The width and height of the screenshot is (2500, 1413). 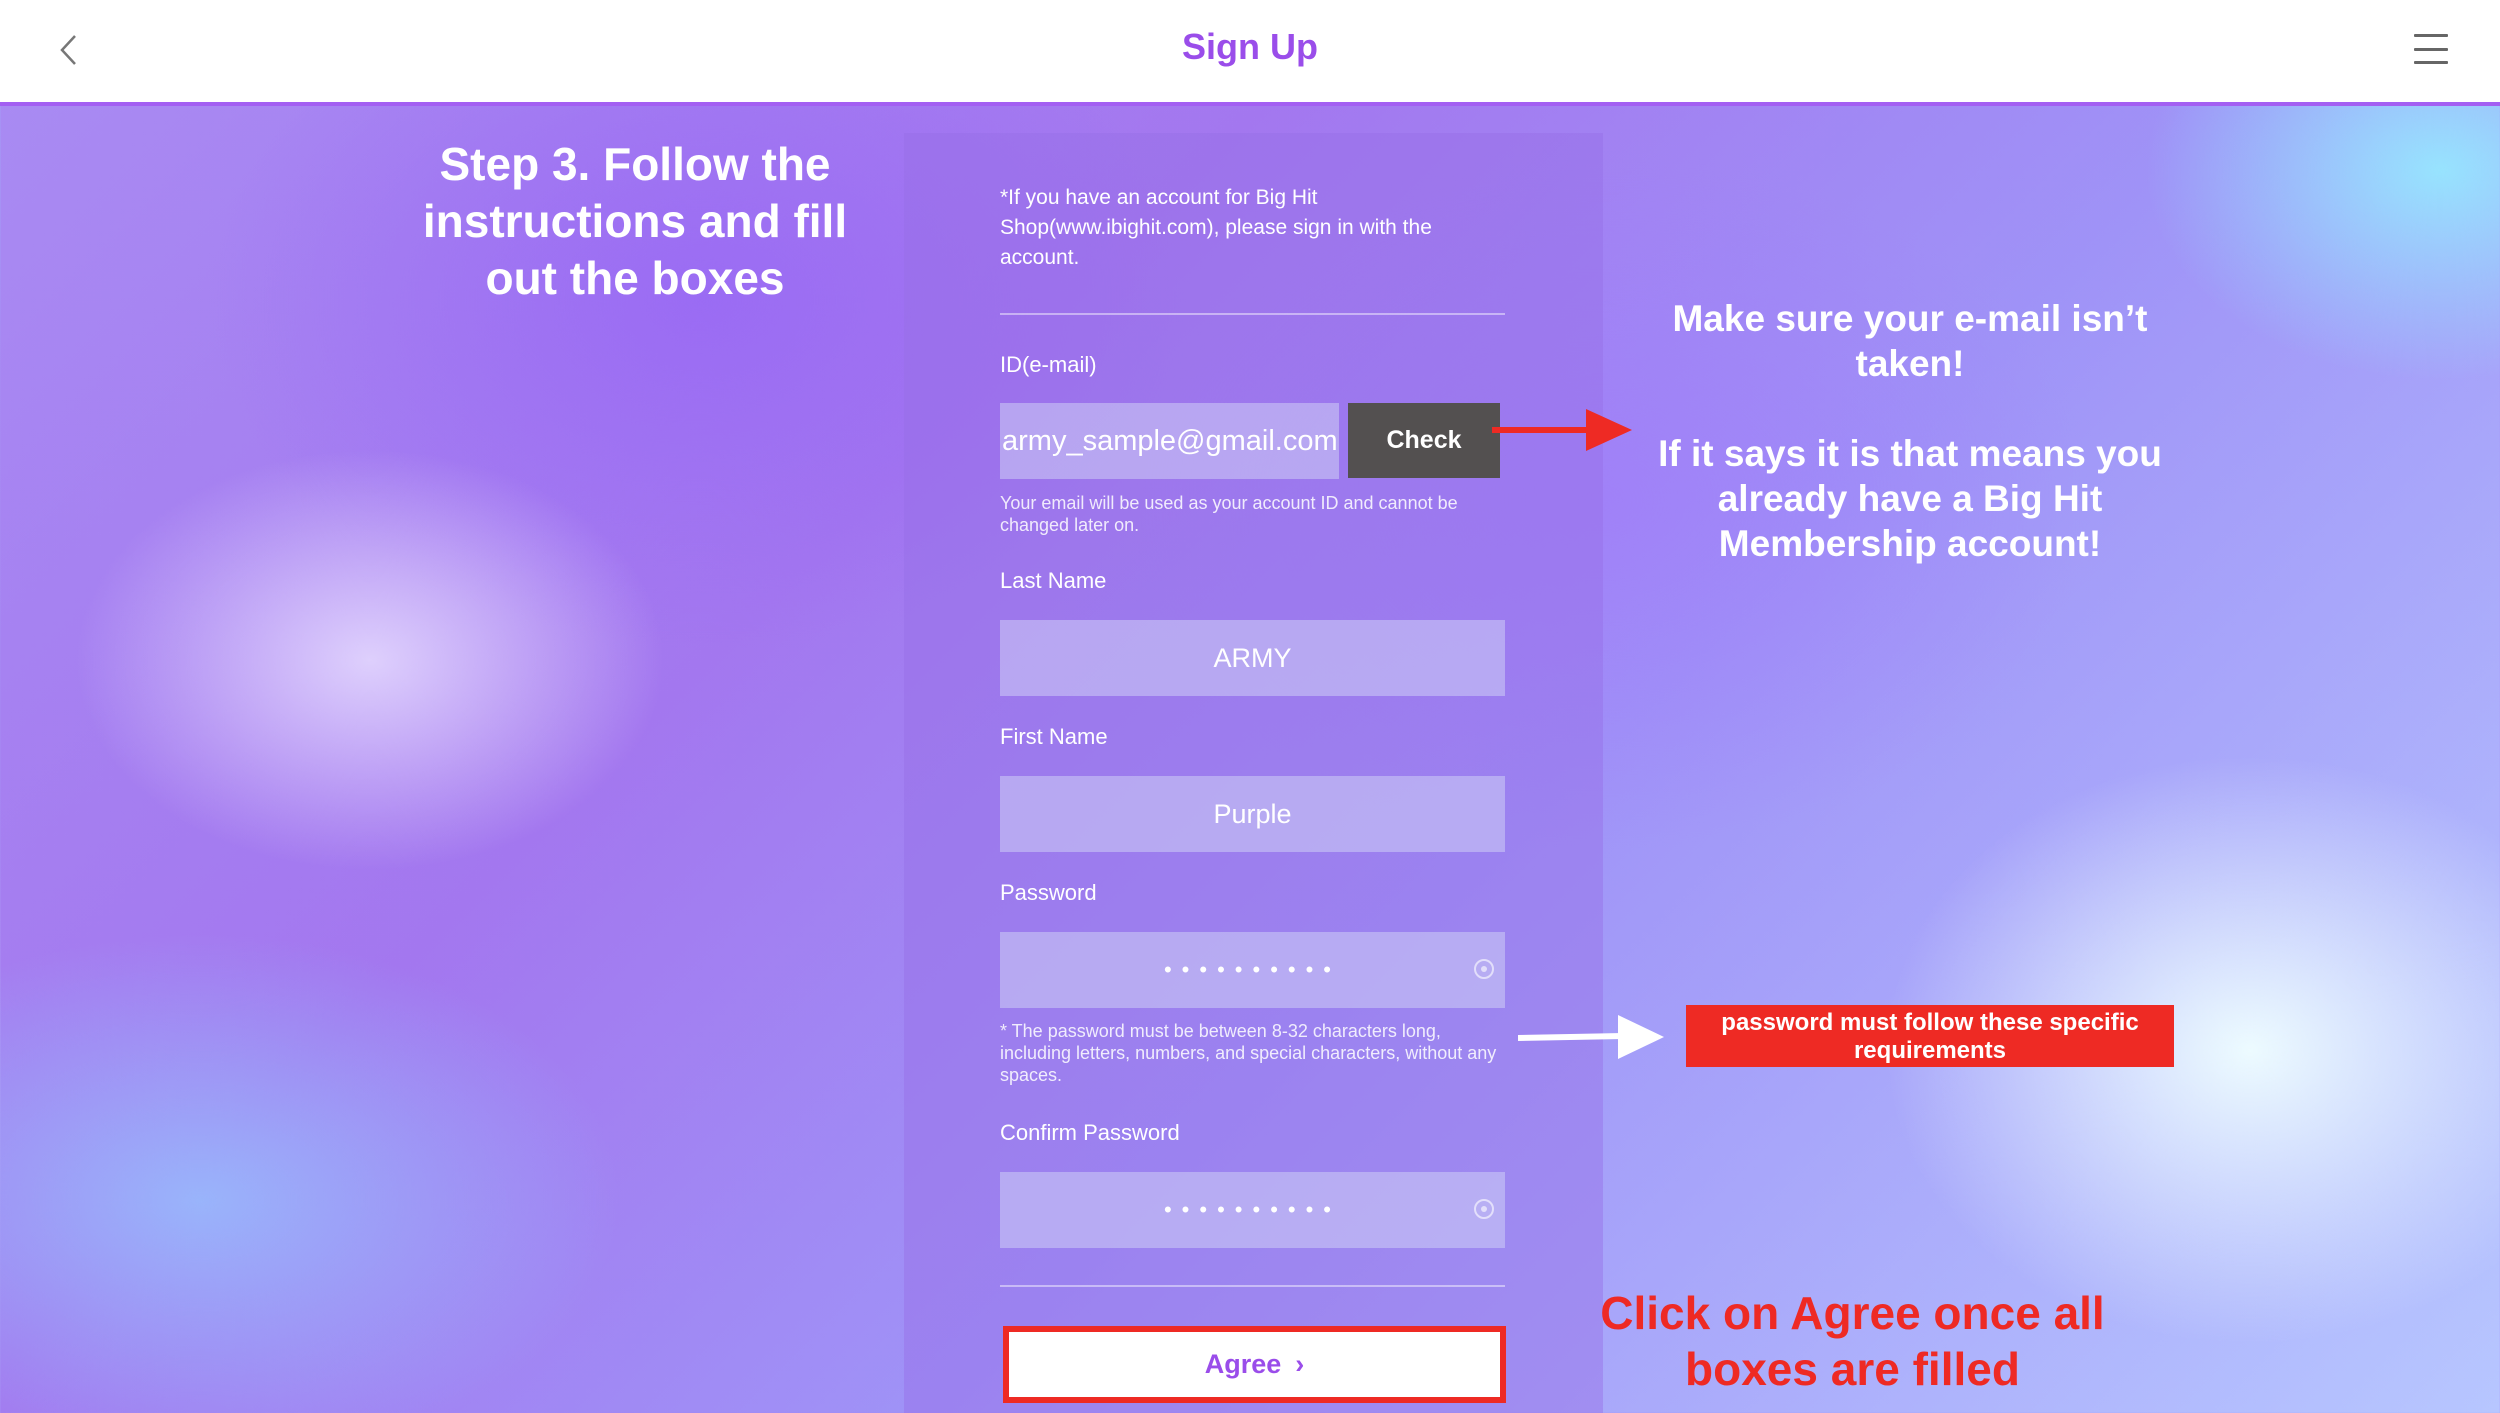 I want to click on chevron-right-icon: ›, so click(x=1300, y=1364).